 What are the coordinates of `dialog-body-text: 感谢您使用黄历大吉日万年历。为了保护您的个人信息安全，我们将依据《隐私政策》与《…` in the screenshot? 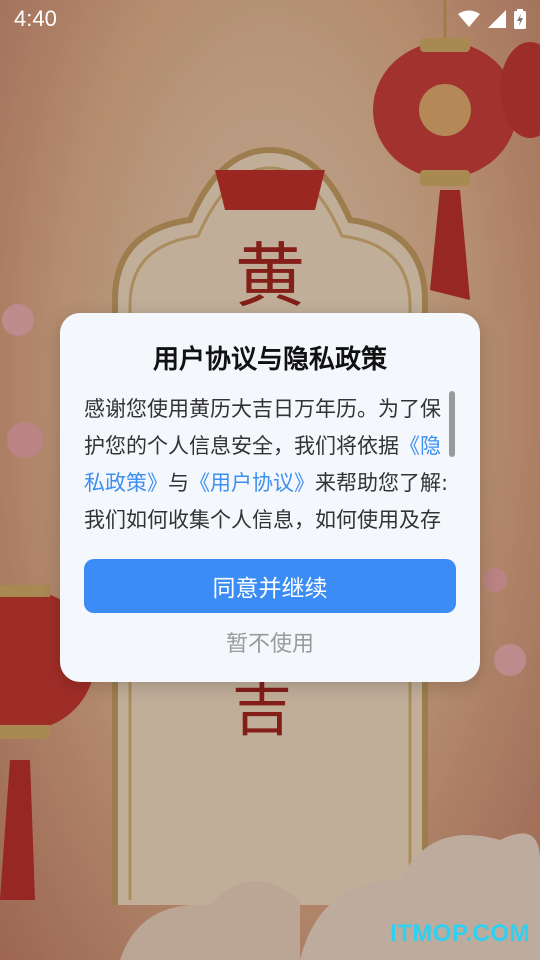 It's located at (269, 466).